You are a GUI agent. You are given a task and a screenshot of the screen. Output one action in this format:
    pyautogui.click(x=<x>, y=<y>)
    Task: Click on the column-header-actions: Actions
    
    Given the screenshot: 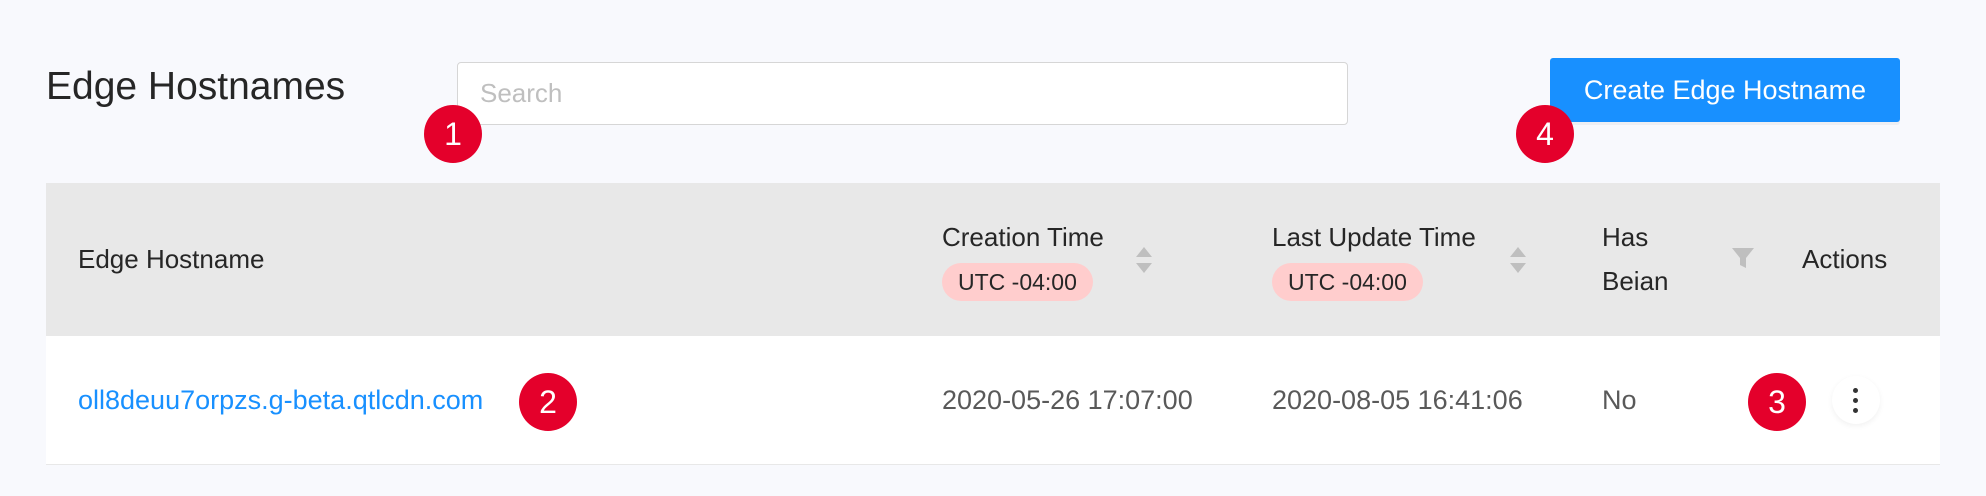 What is the action you would take?
    pyautogui.click(x=1845, y=259)
    